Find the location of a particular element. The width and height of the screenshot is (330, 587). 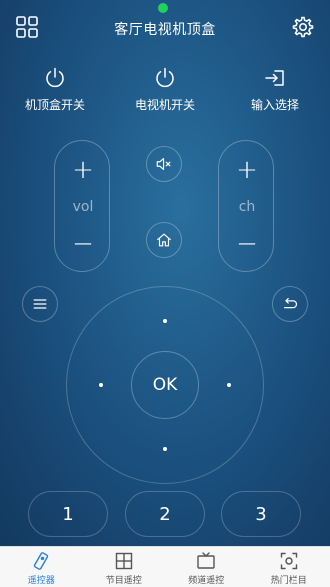

back-button is located at coordinates (290, 304).